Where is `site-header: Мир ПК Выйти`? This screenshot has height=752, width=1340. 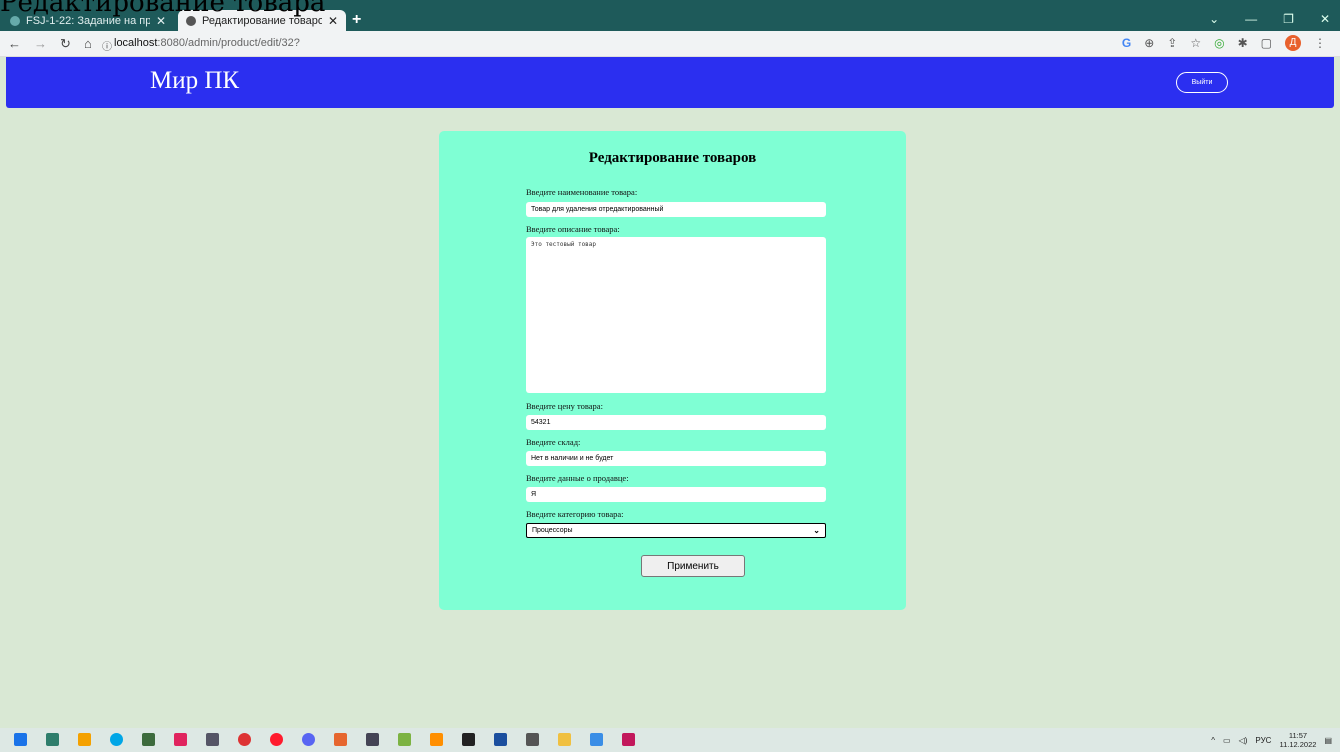 site-header: Мир ПК Выйти is located at coordinates (670, 82).